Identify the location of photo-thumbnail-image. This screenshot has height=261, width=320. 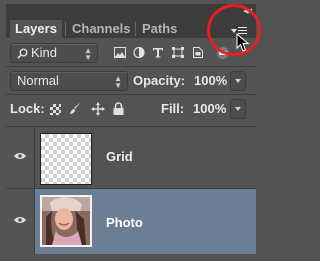
(66, 221).